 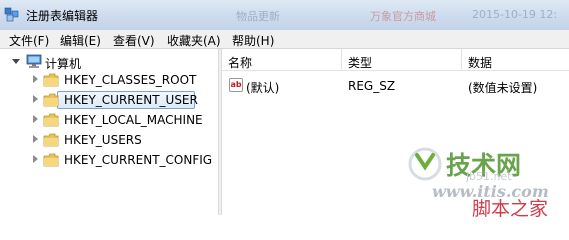 What do you see at coordinates (263, 88) in the screenshot?
I see `value-name: (默认)` at bounding box center [263, 88].